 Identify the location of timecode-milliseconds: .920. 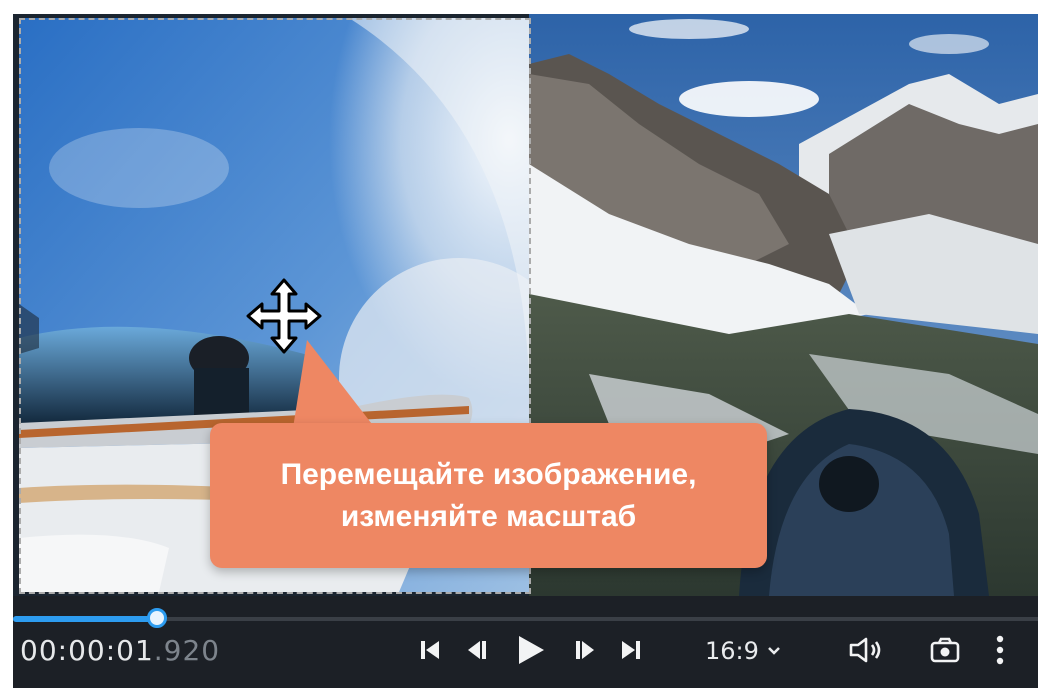
(187, 650).